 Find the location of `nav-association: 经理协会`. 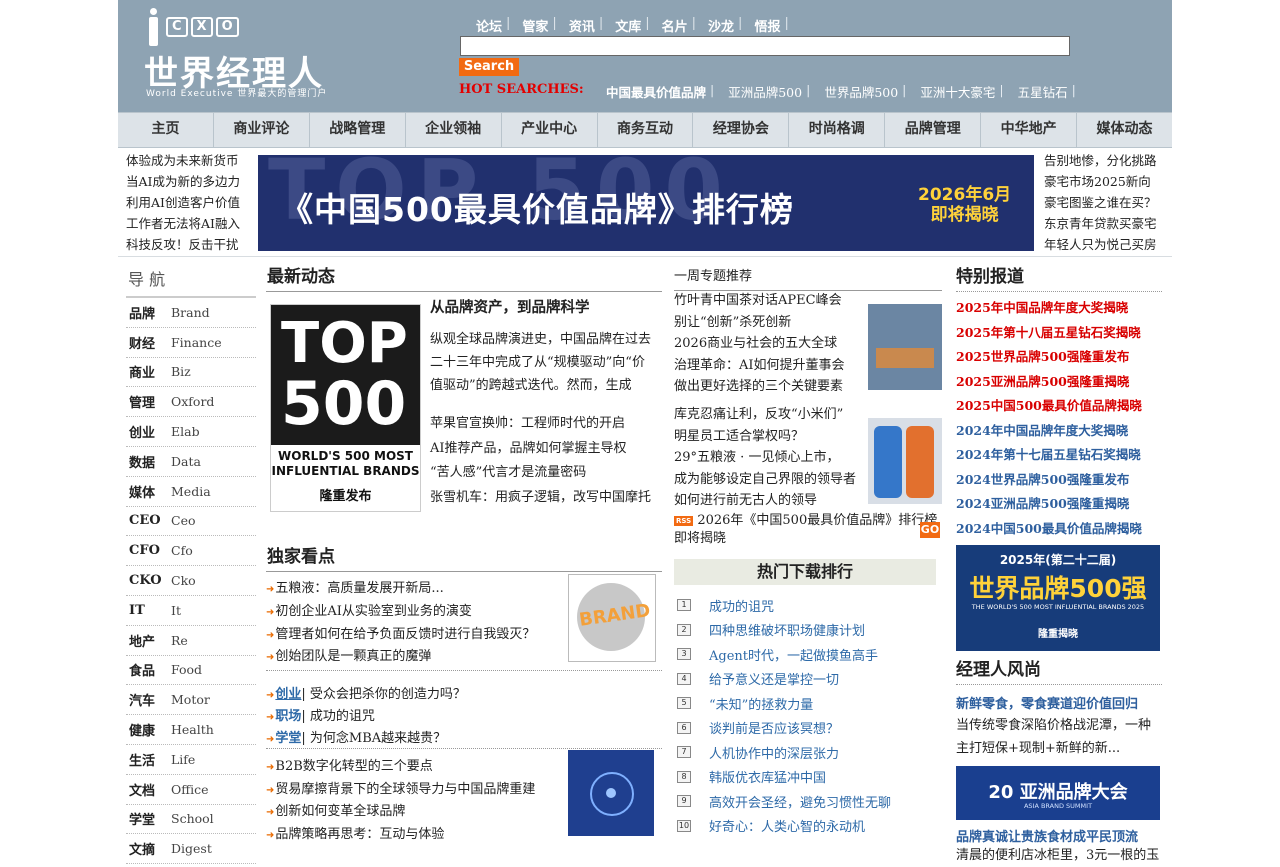

nav-association: 经理协会 is located at coordinates (741, 130).